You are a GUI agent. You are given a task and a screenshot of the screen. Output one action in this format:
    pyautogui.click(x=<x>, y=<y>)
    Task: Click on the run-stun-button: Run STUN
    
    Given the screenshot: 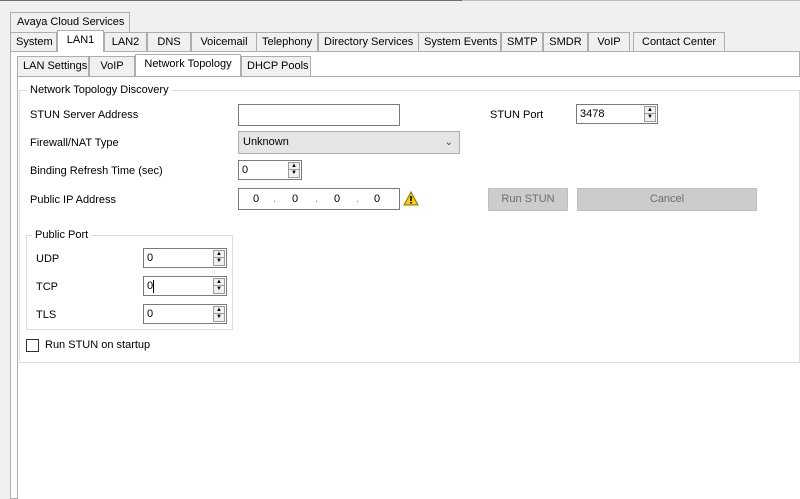 What is the action you would take?
    pyautogui.click(x=528, y=199)
    